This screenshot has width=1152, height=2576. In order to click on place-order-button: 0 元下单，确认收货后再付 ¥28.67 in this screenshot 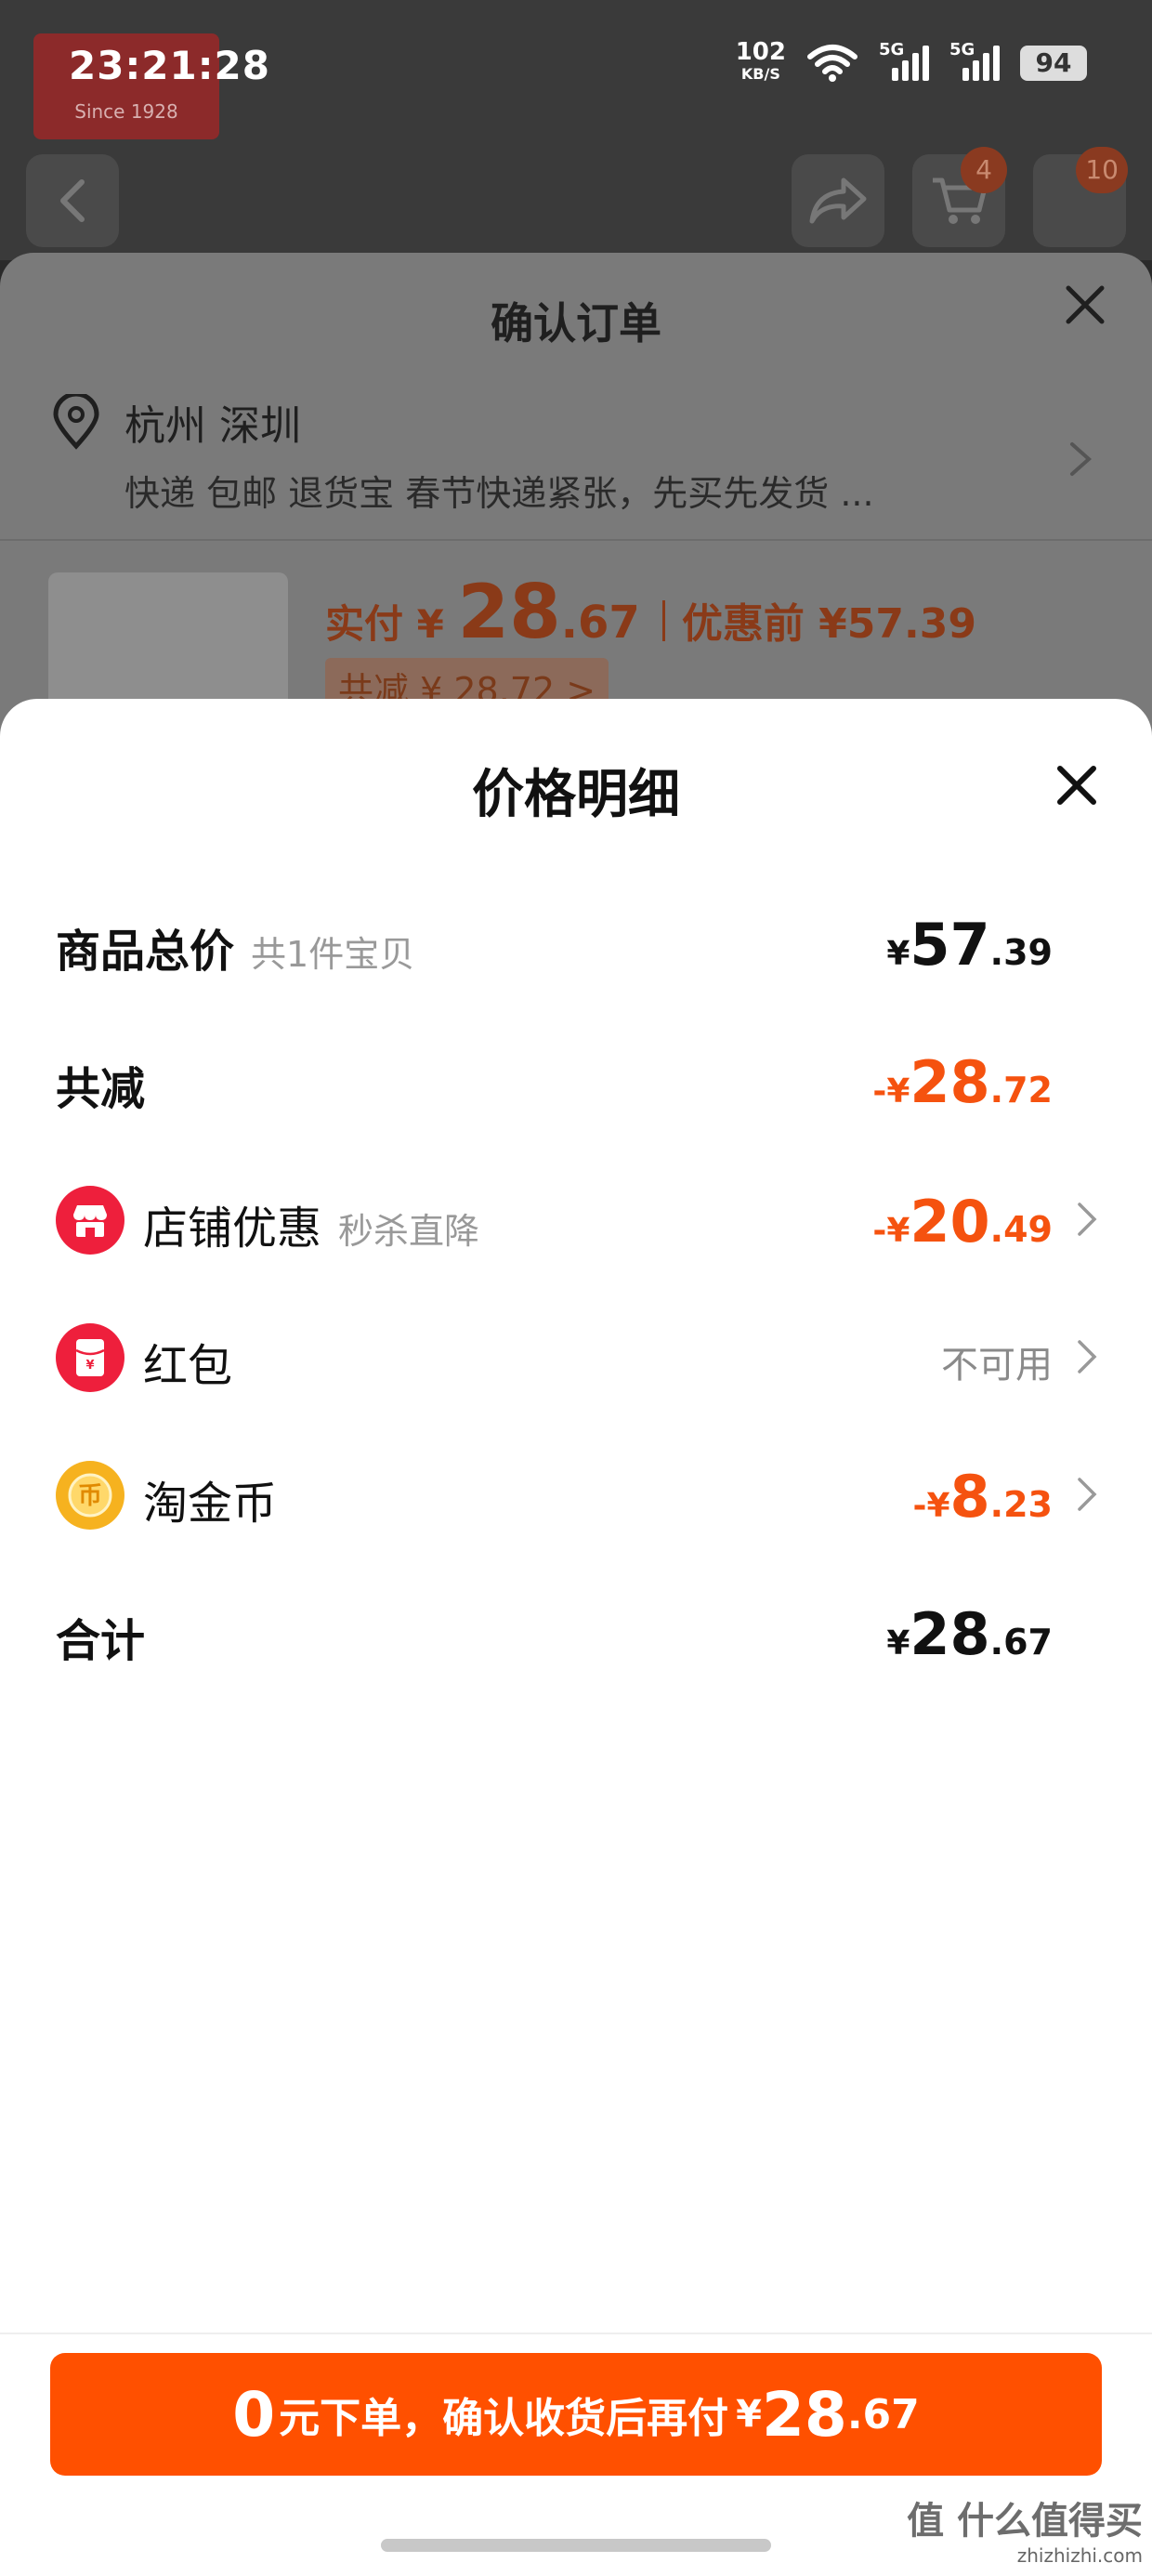, I will do `click(576, 2414)`.